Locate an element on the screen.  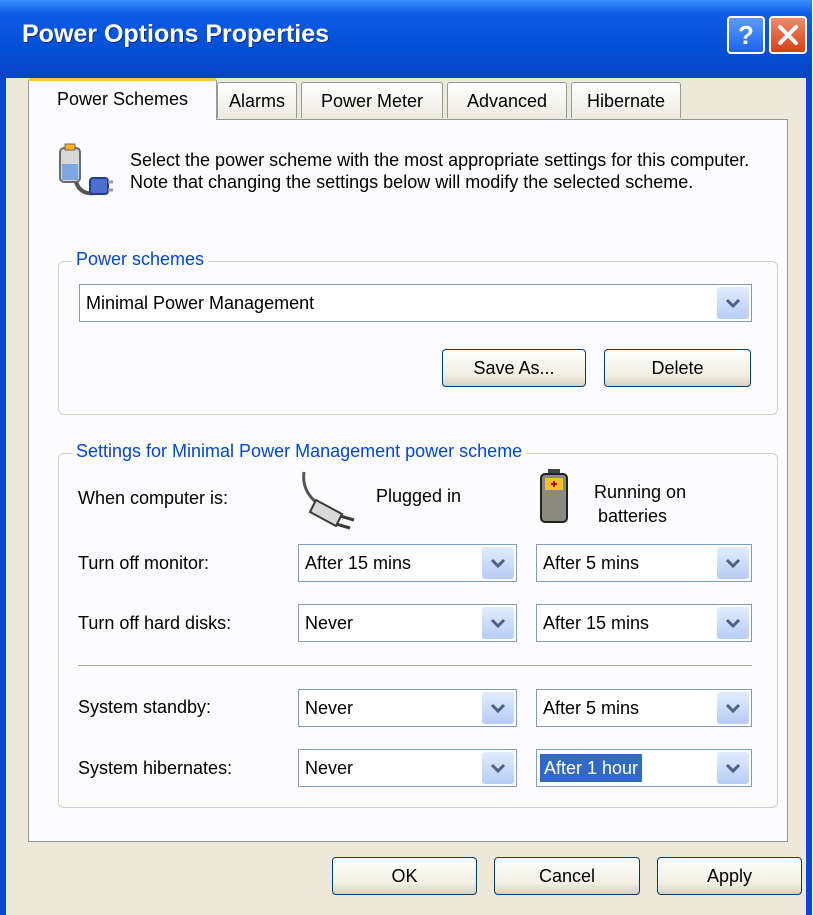
tab-label: Power Meter is located at coordinates (372, 101).